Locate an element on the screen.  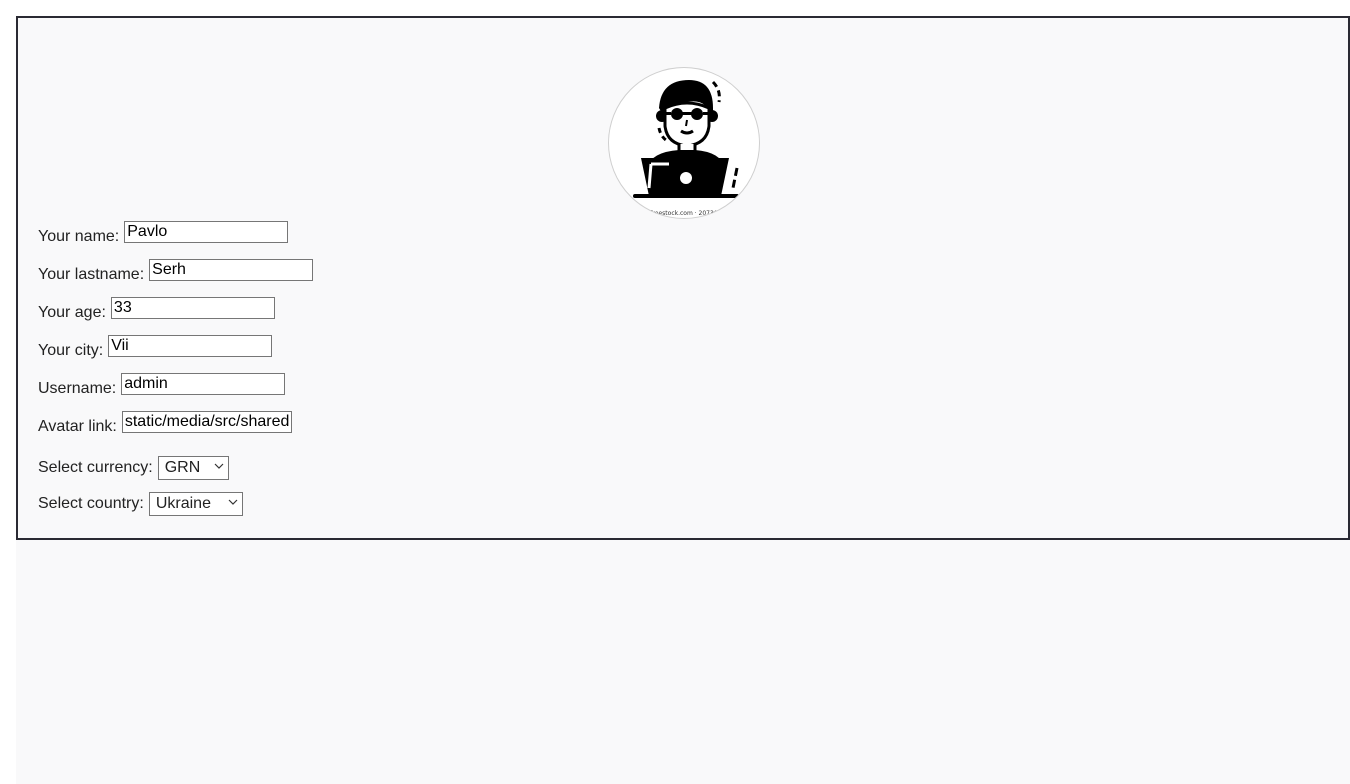
avatar-caption: freestock.com · 20736 is located at coordinates (683, 213).